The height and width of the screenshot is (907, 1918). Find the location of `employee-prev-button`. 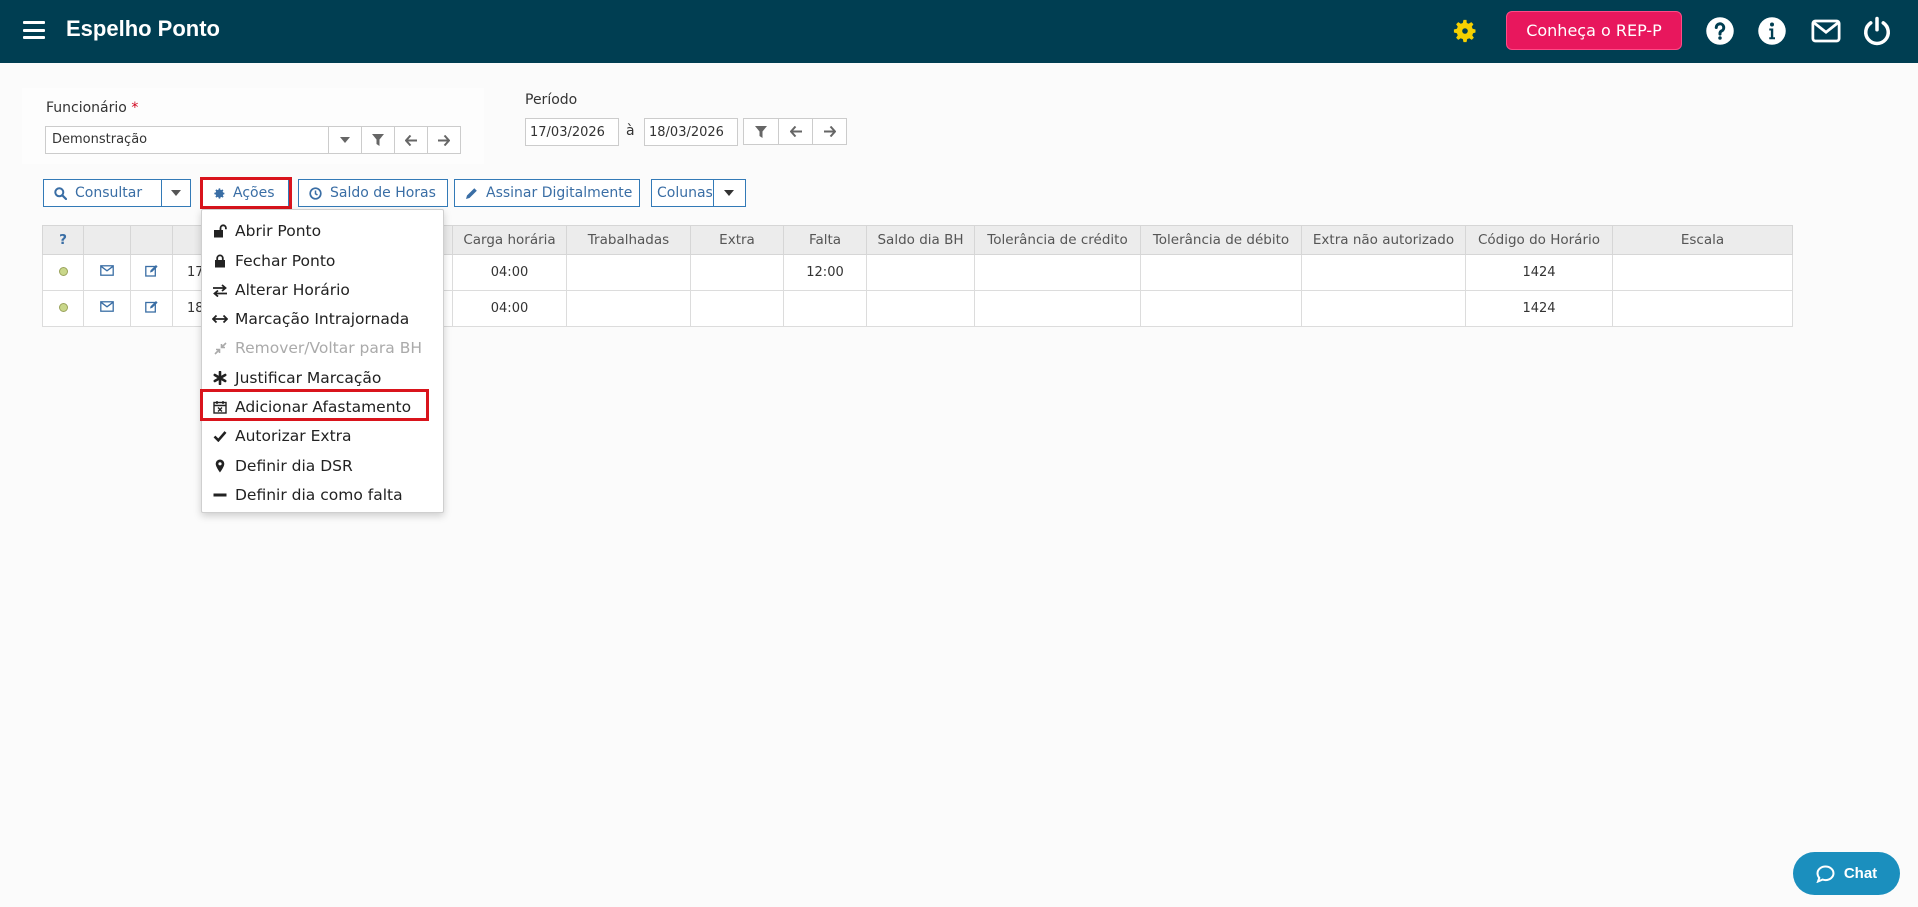

employee-prev-button is located at coordinates (410, 140).